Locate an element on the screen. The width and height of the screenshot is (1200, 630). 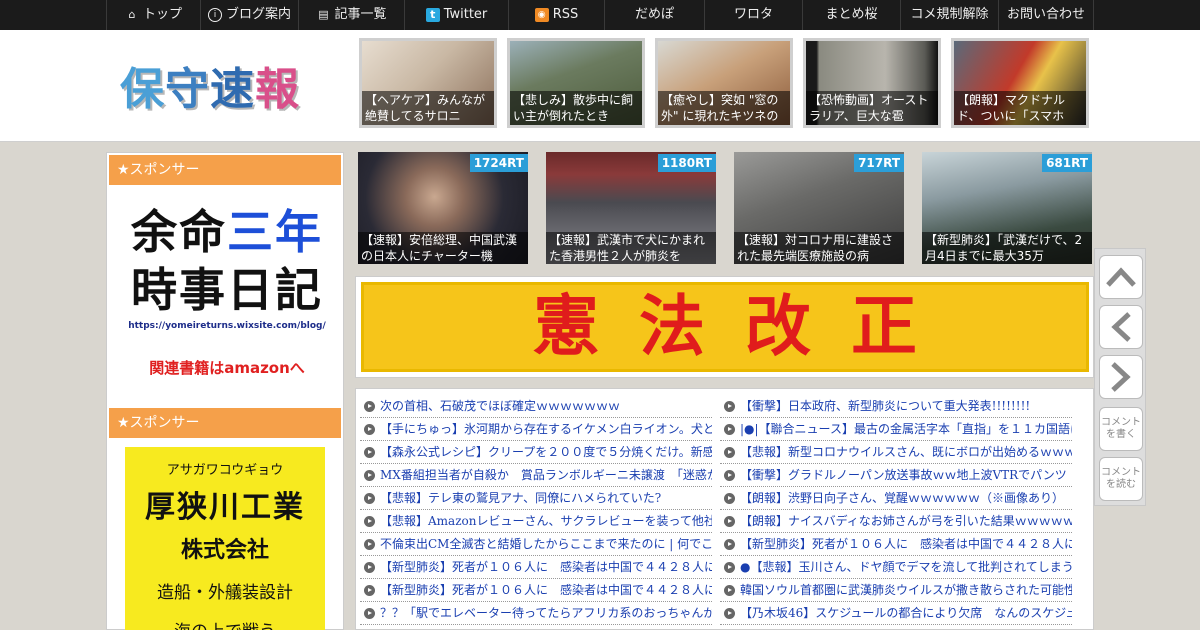
article-link: 韓国ソウル首都圏に武漢肺炎ウイルスが撒き散らされた可能性 is located at coordinates (896, 590).